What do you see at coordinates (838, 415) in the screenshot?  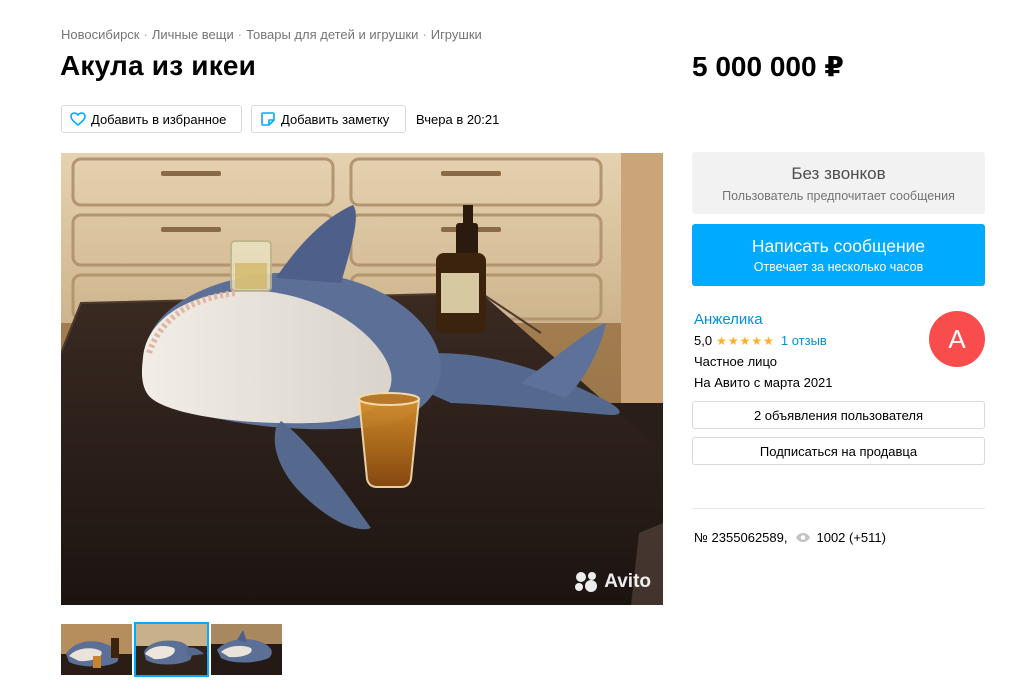 I see `seller-ads-button: 2 объявления пользователя` at bounding box center [838, 415].